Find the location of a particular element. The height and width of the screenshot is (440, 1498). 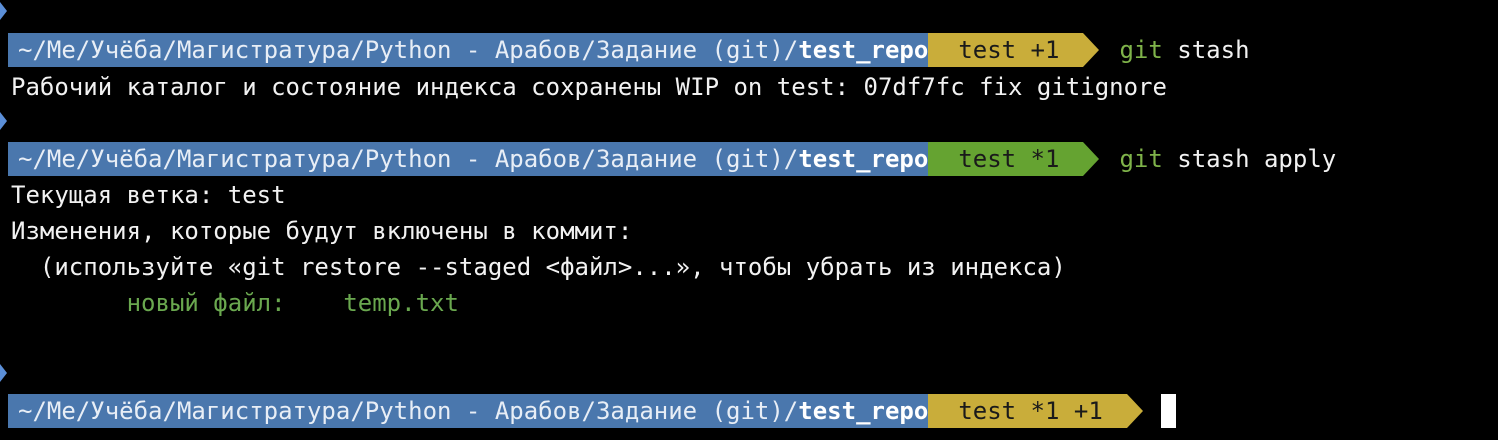

git-status-segment: test *1 is located at coordinates (1006, 159).